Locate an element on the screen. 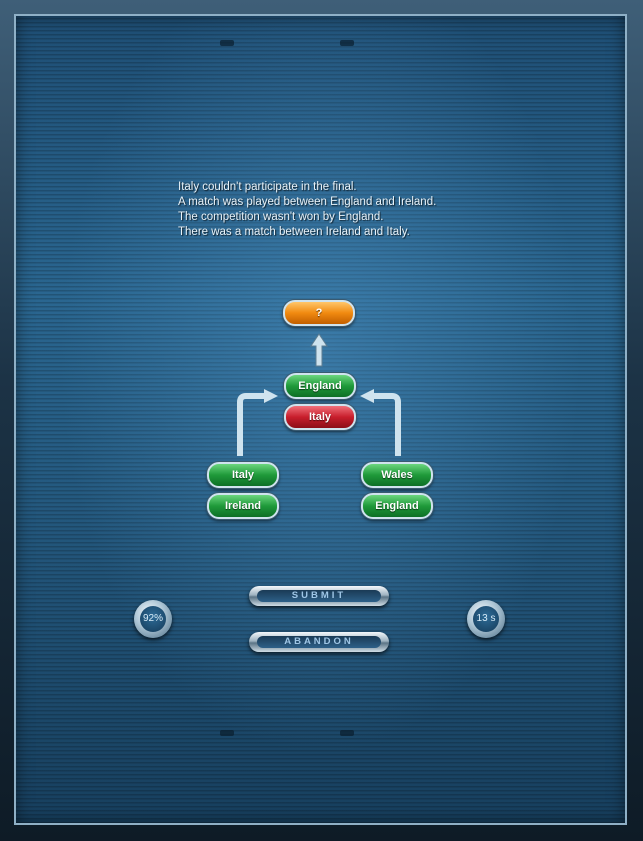  submit-button-label: SUBMIT is located at coordinates (319, 596).